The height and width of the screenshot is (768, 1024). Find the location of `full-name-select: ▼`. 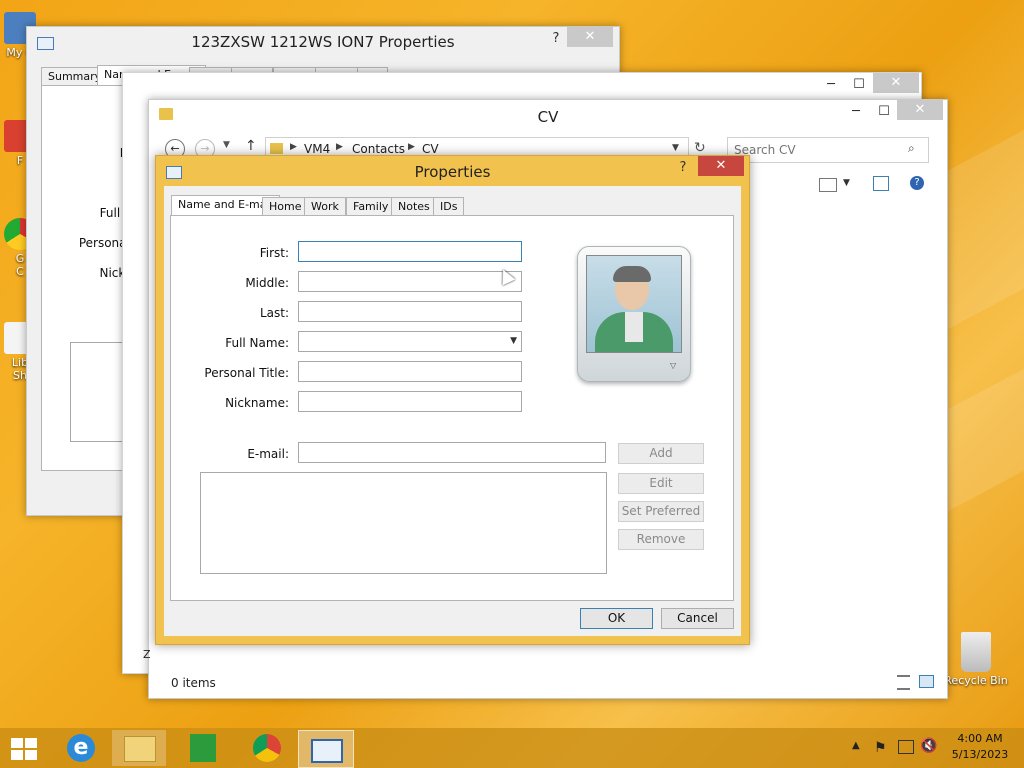

full-name-select: ▼ is located at coordinates (410, 341).